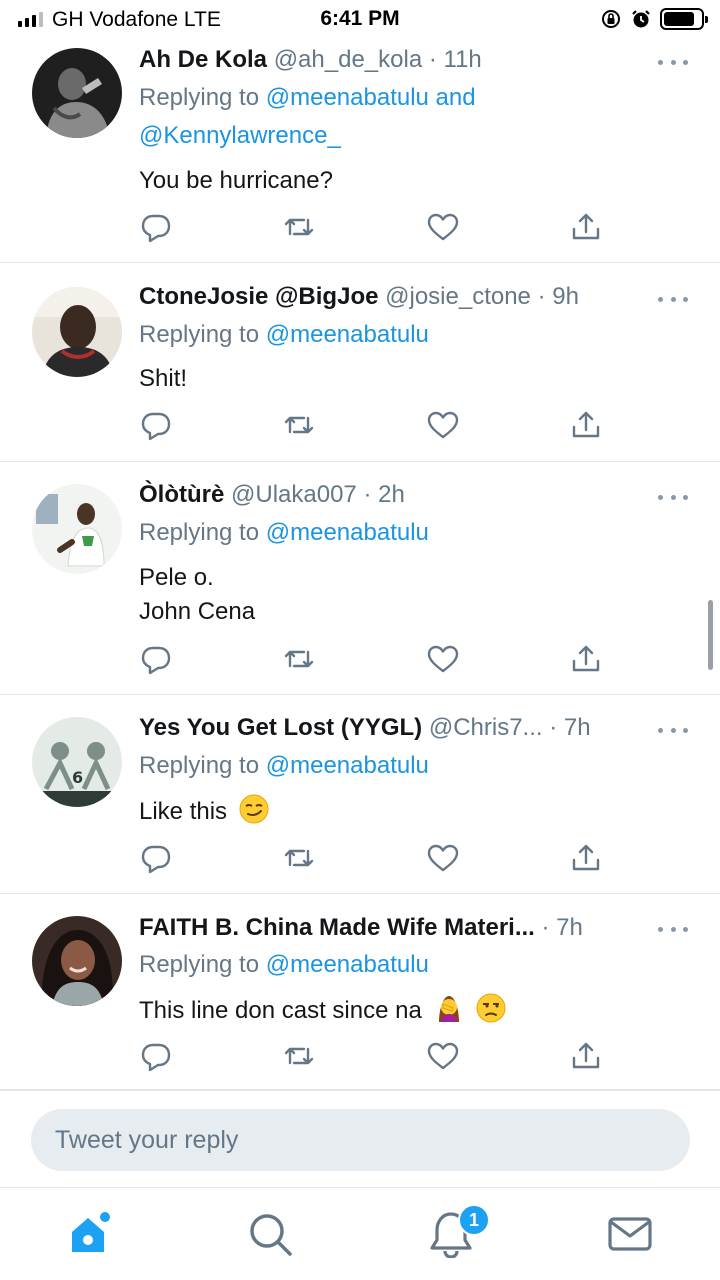  I want to click on tweet-text: This line don cast since na, so click(409, 1010).